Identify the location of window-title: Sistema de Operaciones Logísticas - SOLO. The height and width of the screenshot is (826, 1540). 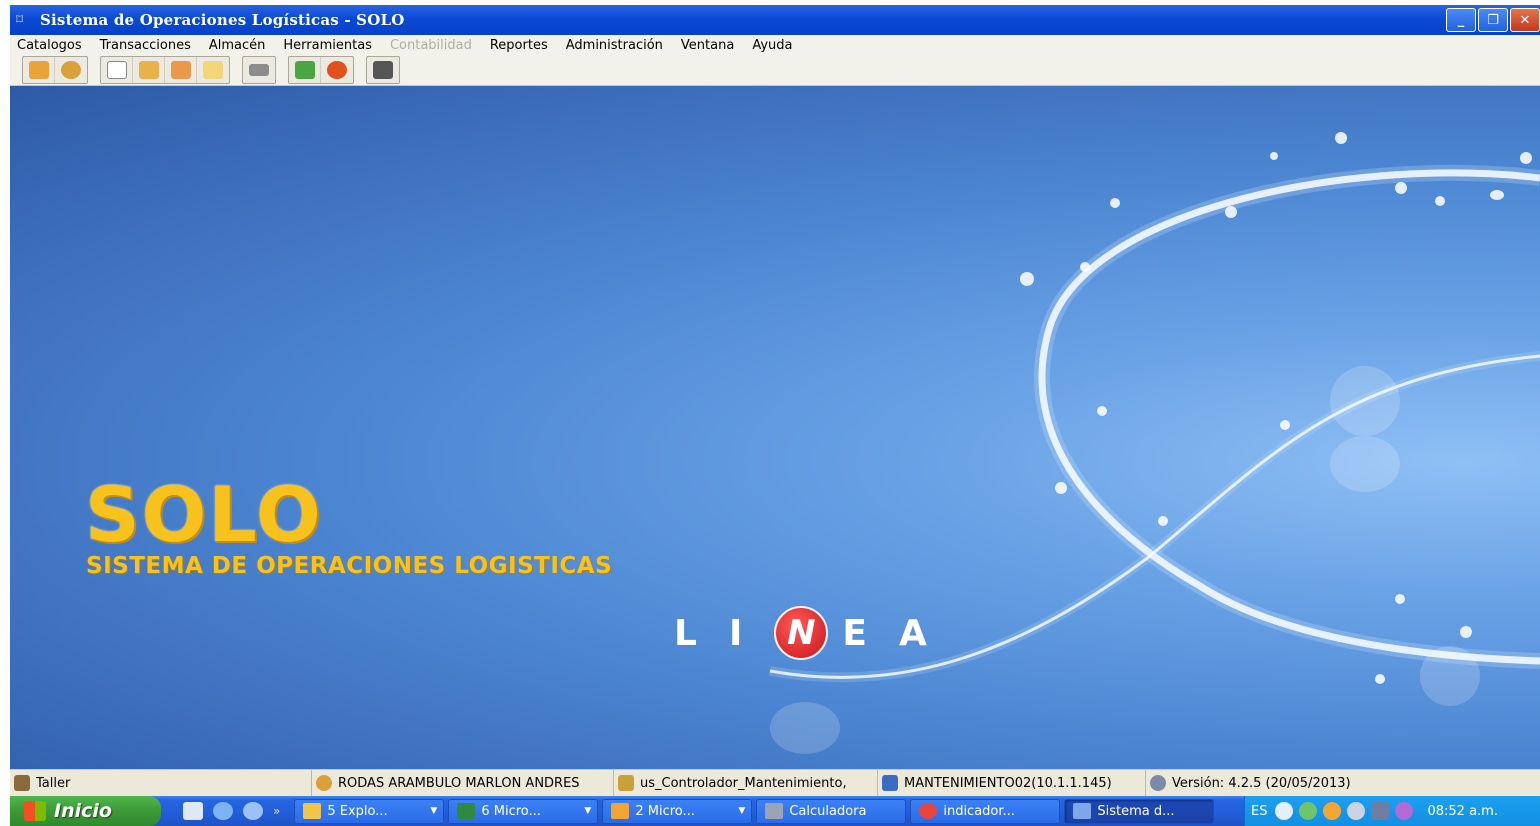
(222, 20).